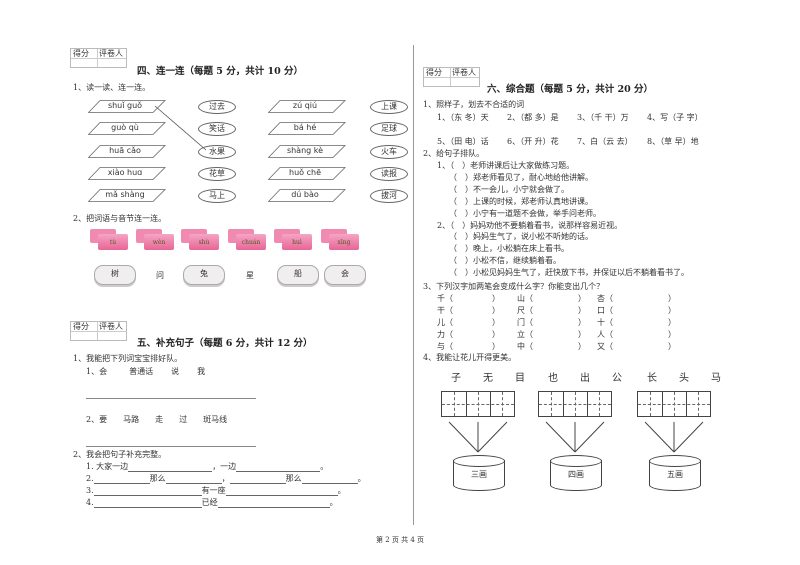 The image size is (800, 565). Describe the element at coordinates (389, 152) in the screenshot. I see `word-oval: 火车` at that location.